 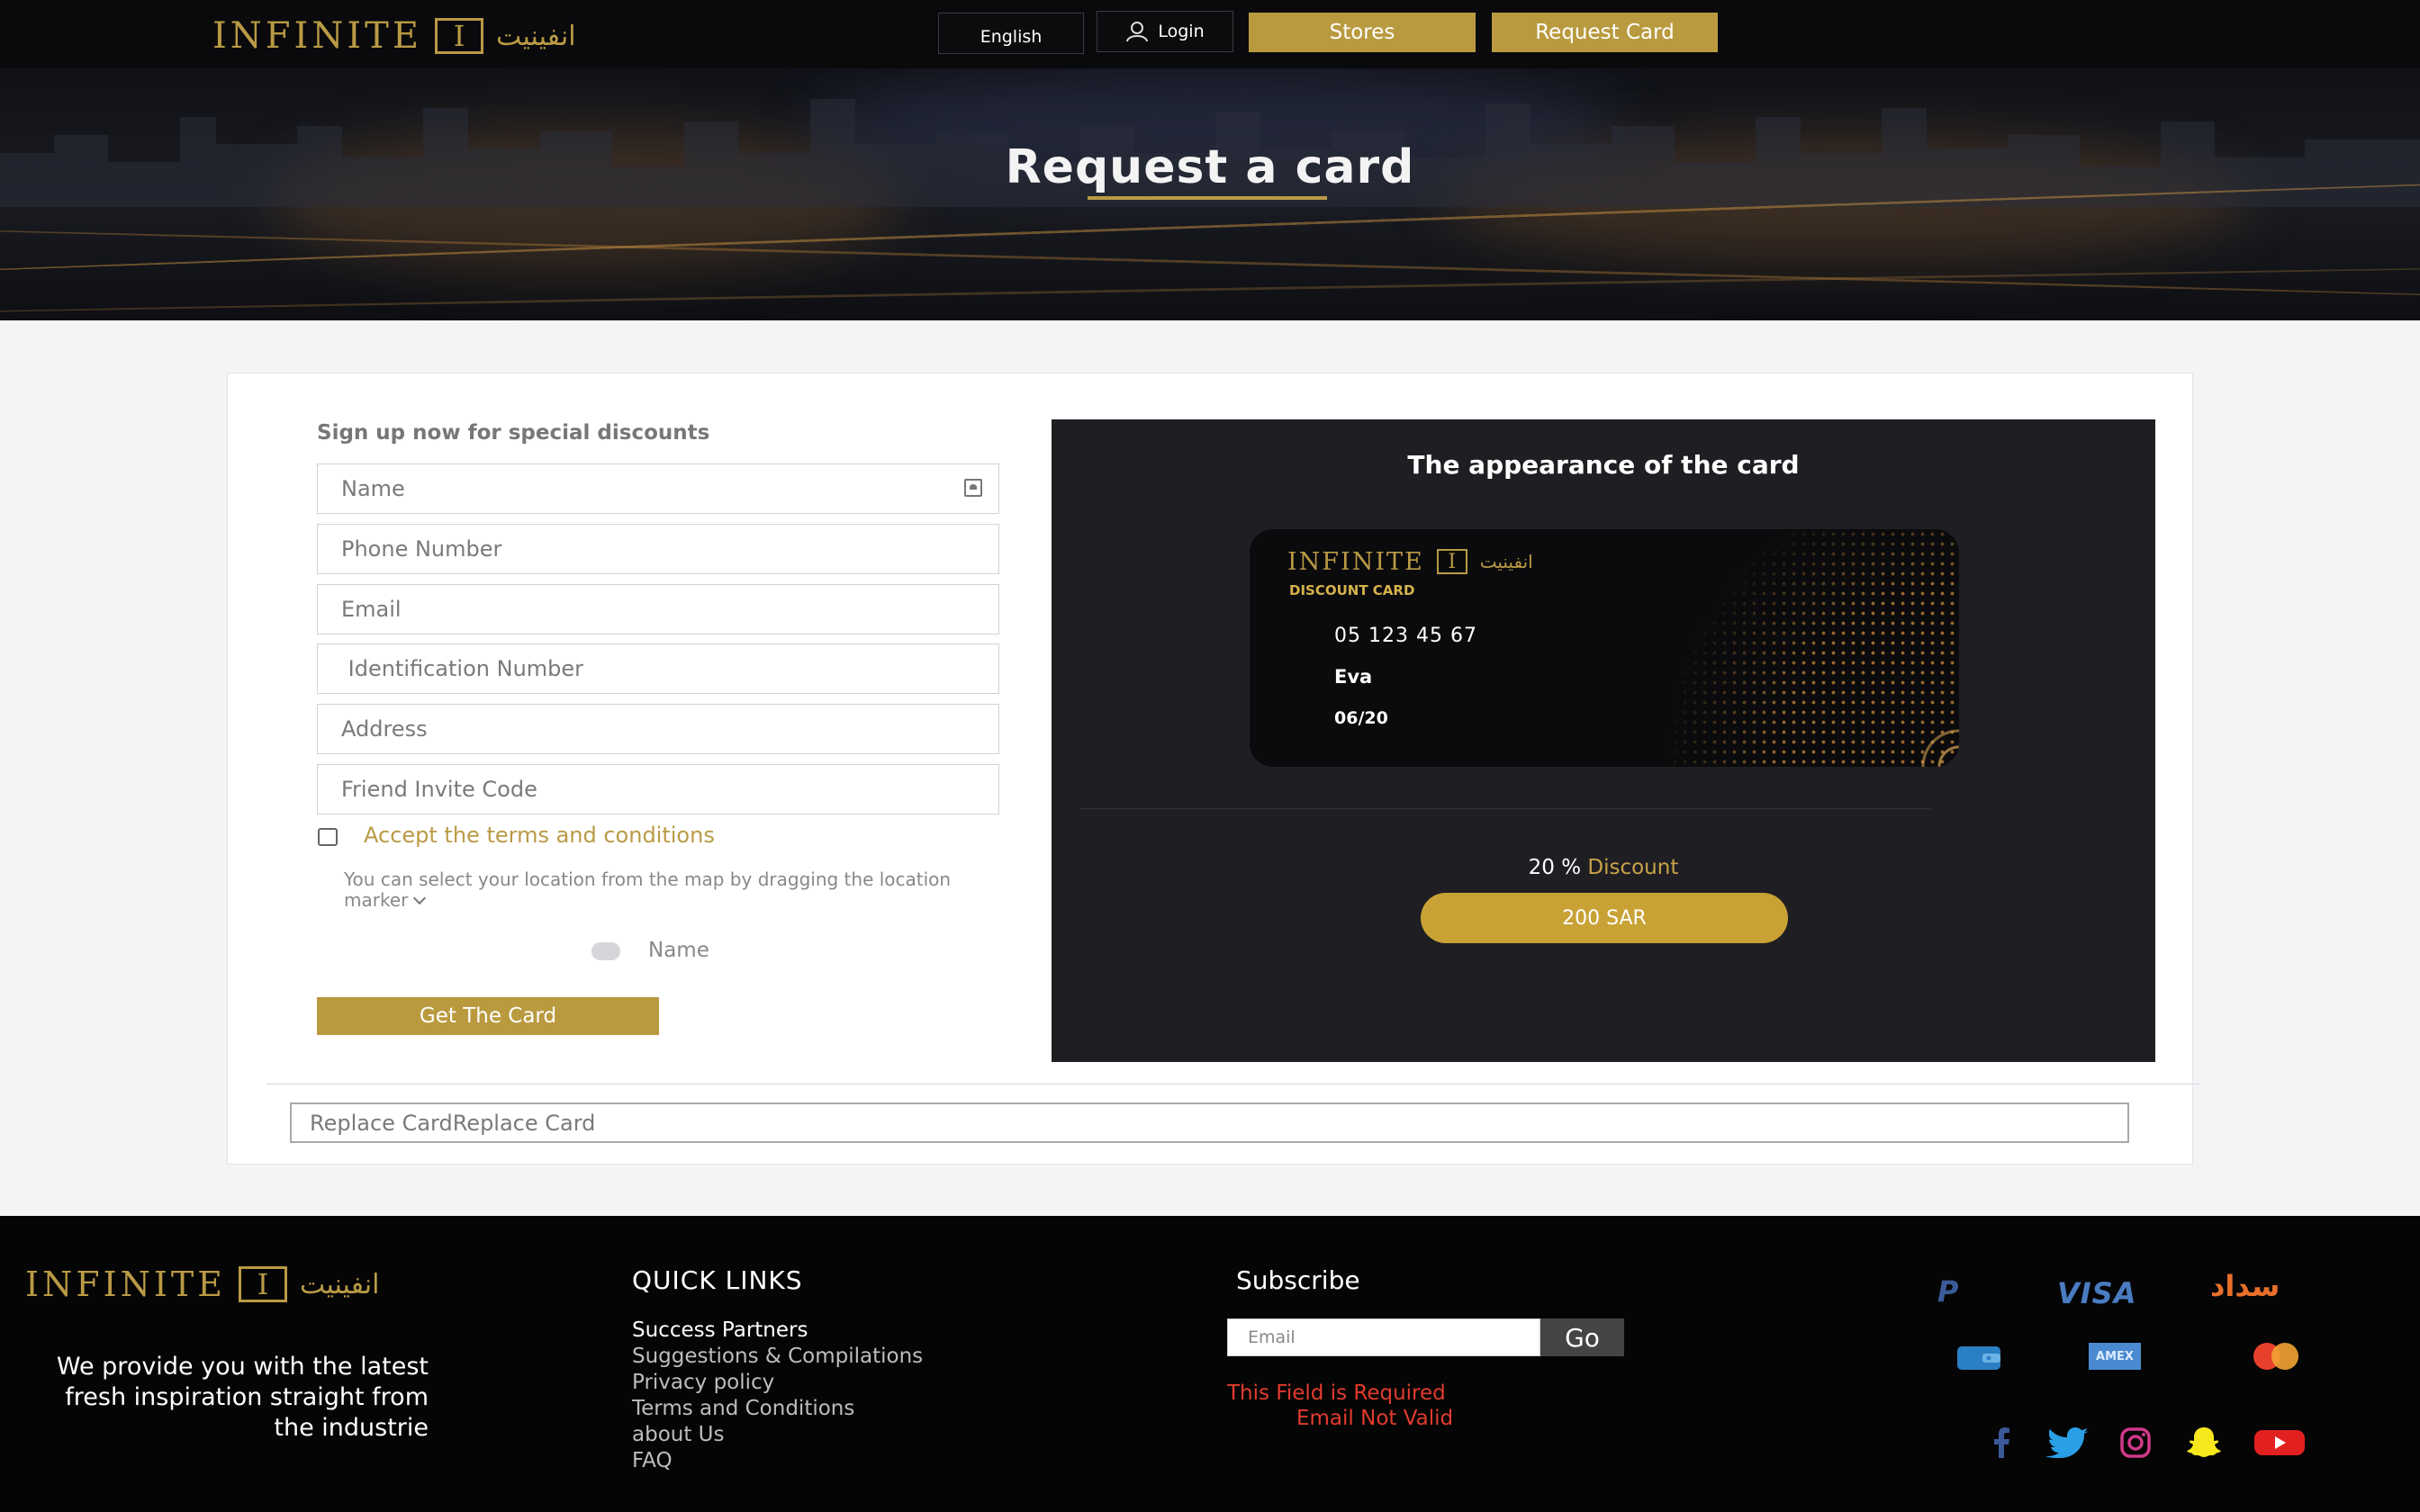 What do you see at coordinates (777, 1357) in the screenshot?
I see `quick-link-suggestions: Suggestions & Compilations` at bounding box center [777, 1357].